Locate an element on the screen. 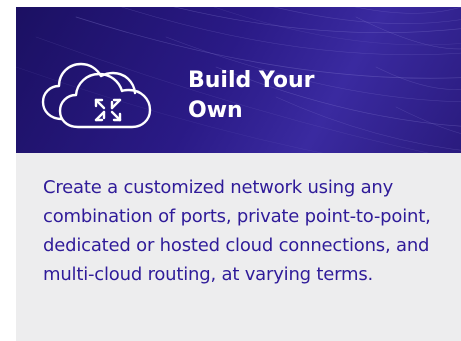 The height and width of the screenshot is (341, 461). cloud-arrows-icon is located at coordinates (96, 95).